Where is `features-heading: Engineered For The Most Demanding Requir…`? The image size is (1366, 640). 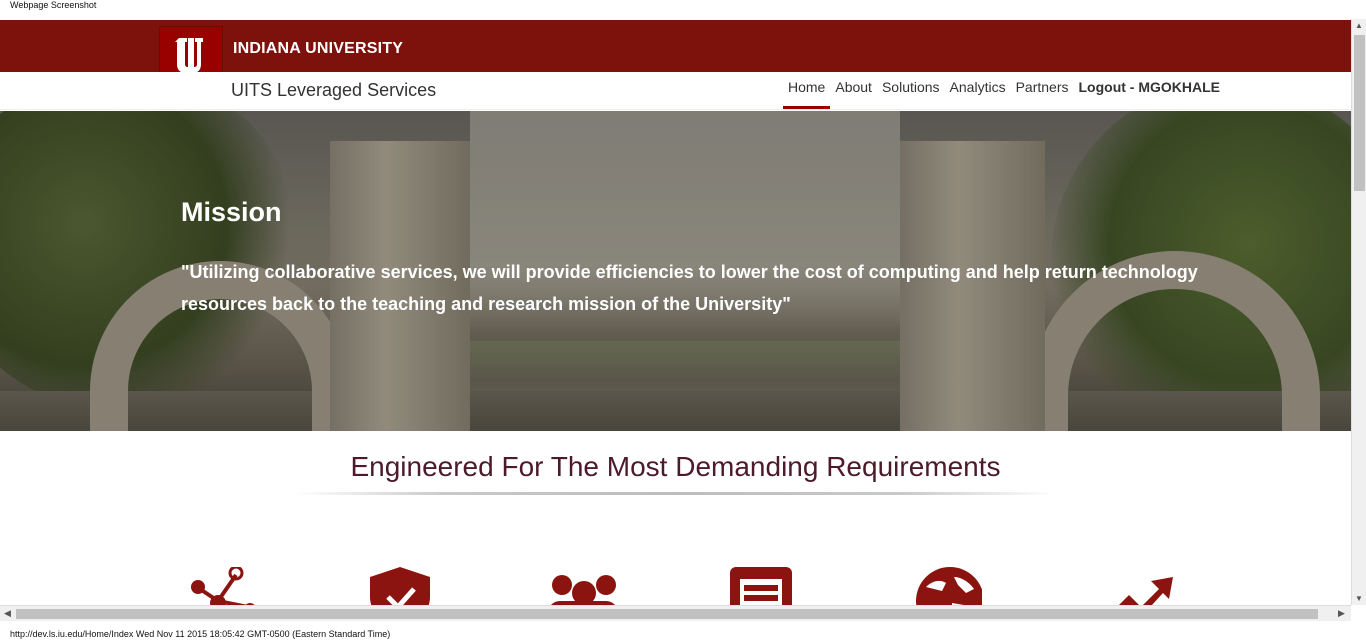
features-heading: Engineered For The Most Demanding Requir… is located at coordinates (675, 466).